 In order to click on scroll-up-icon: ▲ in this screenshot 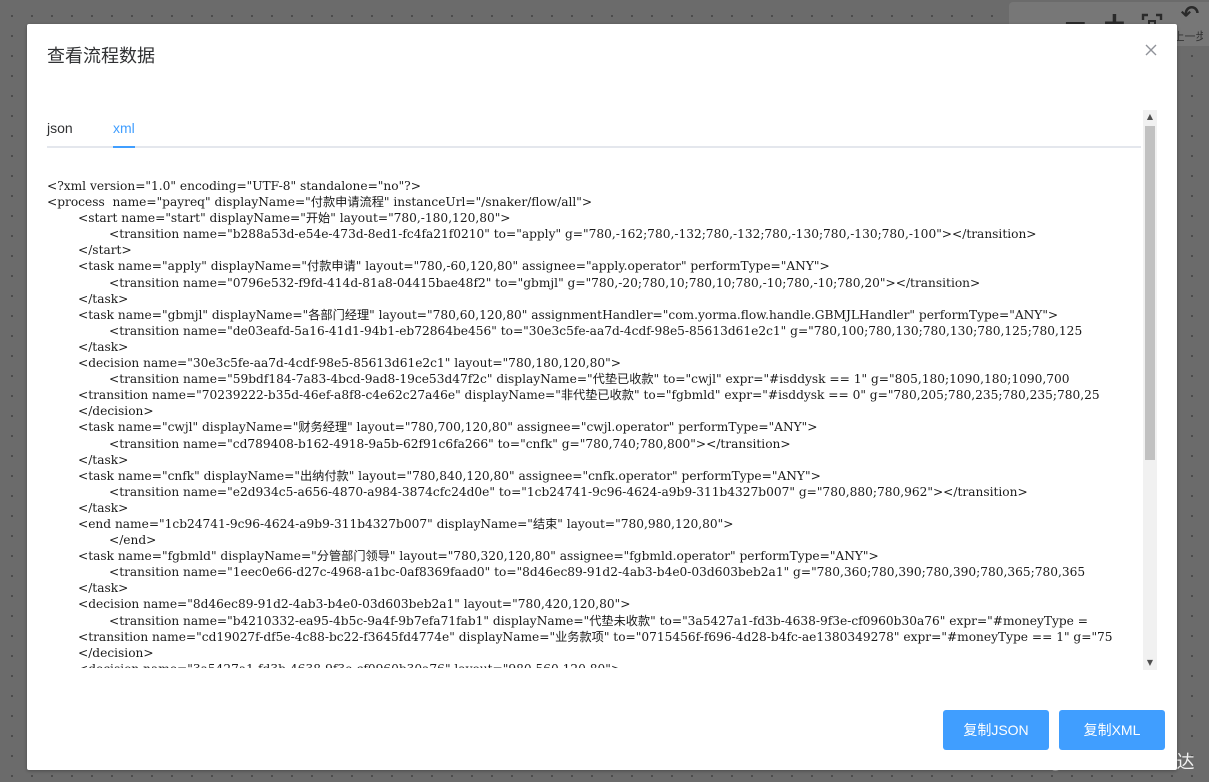, I will do `click(1150, 117)`.